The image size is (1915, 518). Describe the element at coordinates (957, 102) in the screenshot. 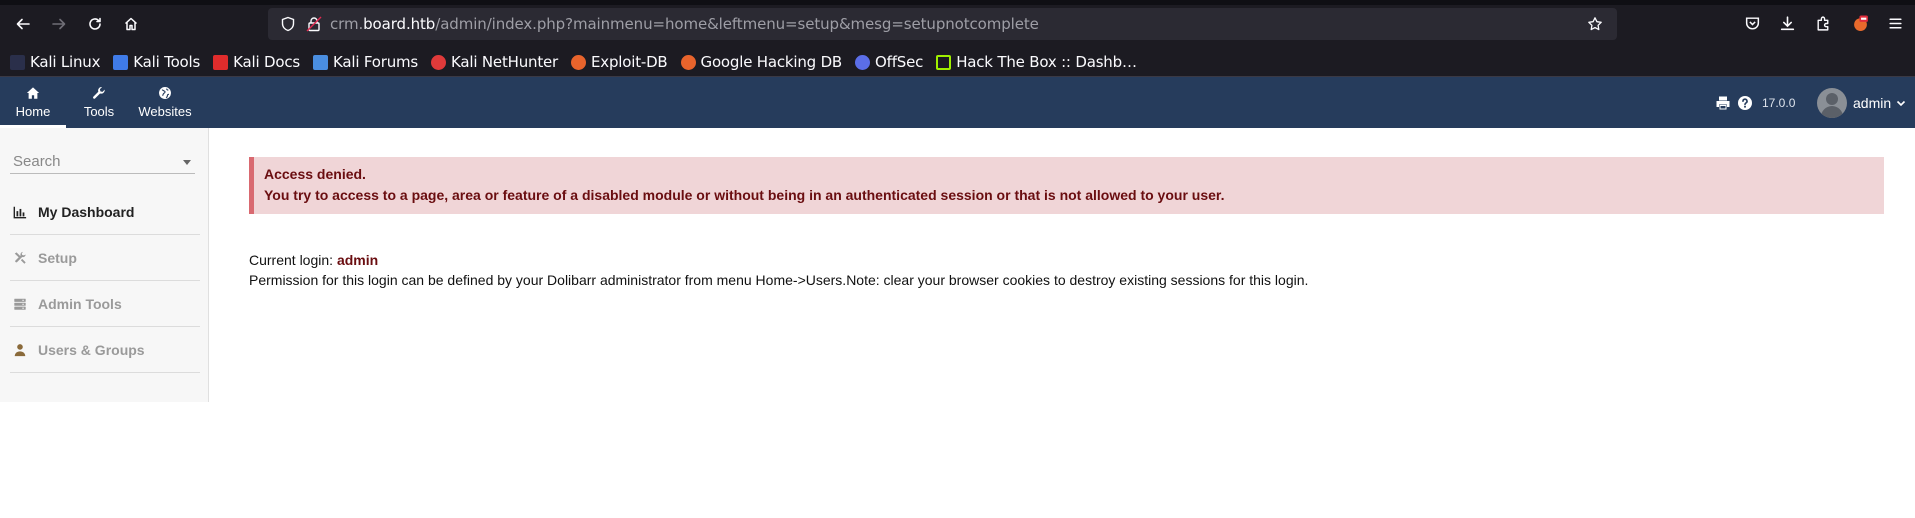

I see `dolibarr-top-menu: Home Tools Websites 17.0.0 admin` at that location.